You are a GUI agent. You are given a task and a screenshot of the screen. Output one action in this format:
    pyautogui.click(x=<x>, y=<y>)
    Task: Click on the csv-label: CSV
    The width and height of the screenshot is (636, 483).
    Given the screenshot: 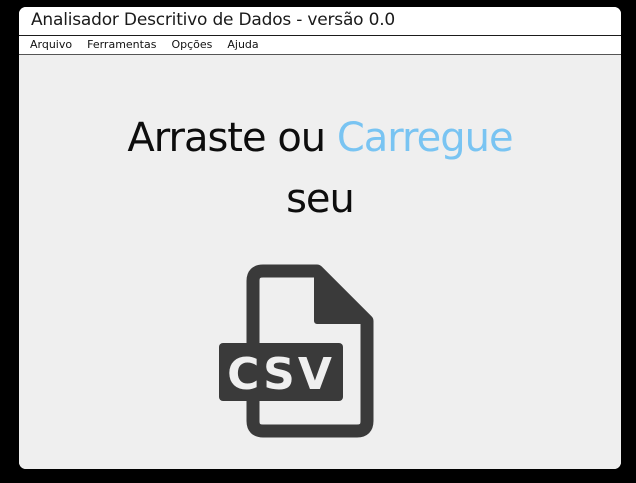 What is the action you would take?
    pyautogui.click(x=281, y=374)
    